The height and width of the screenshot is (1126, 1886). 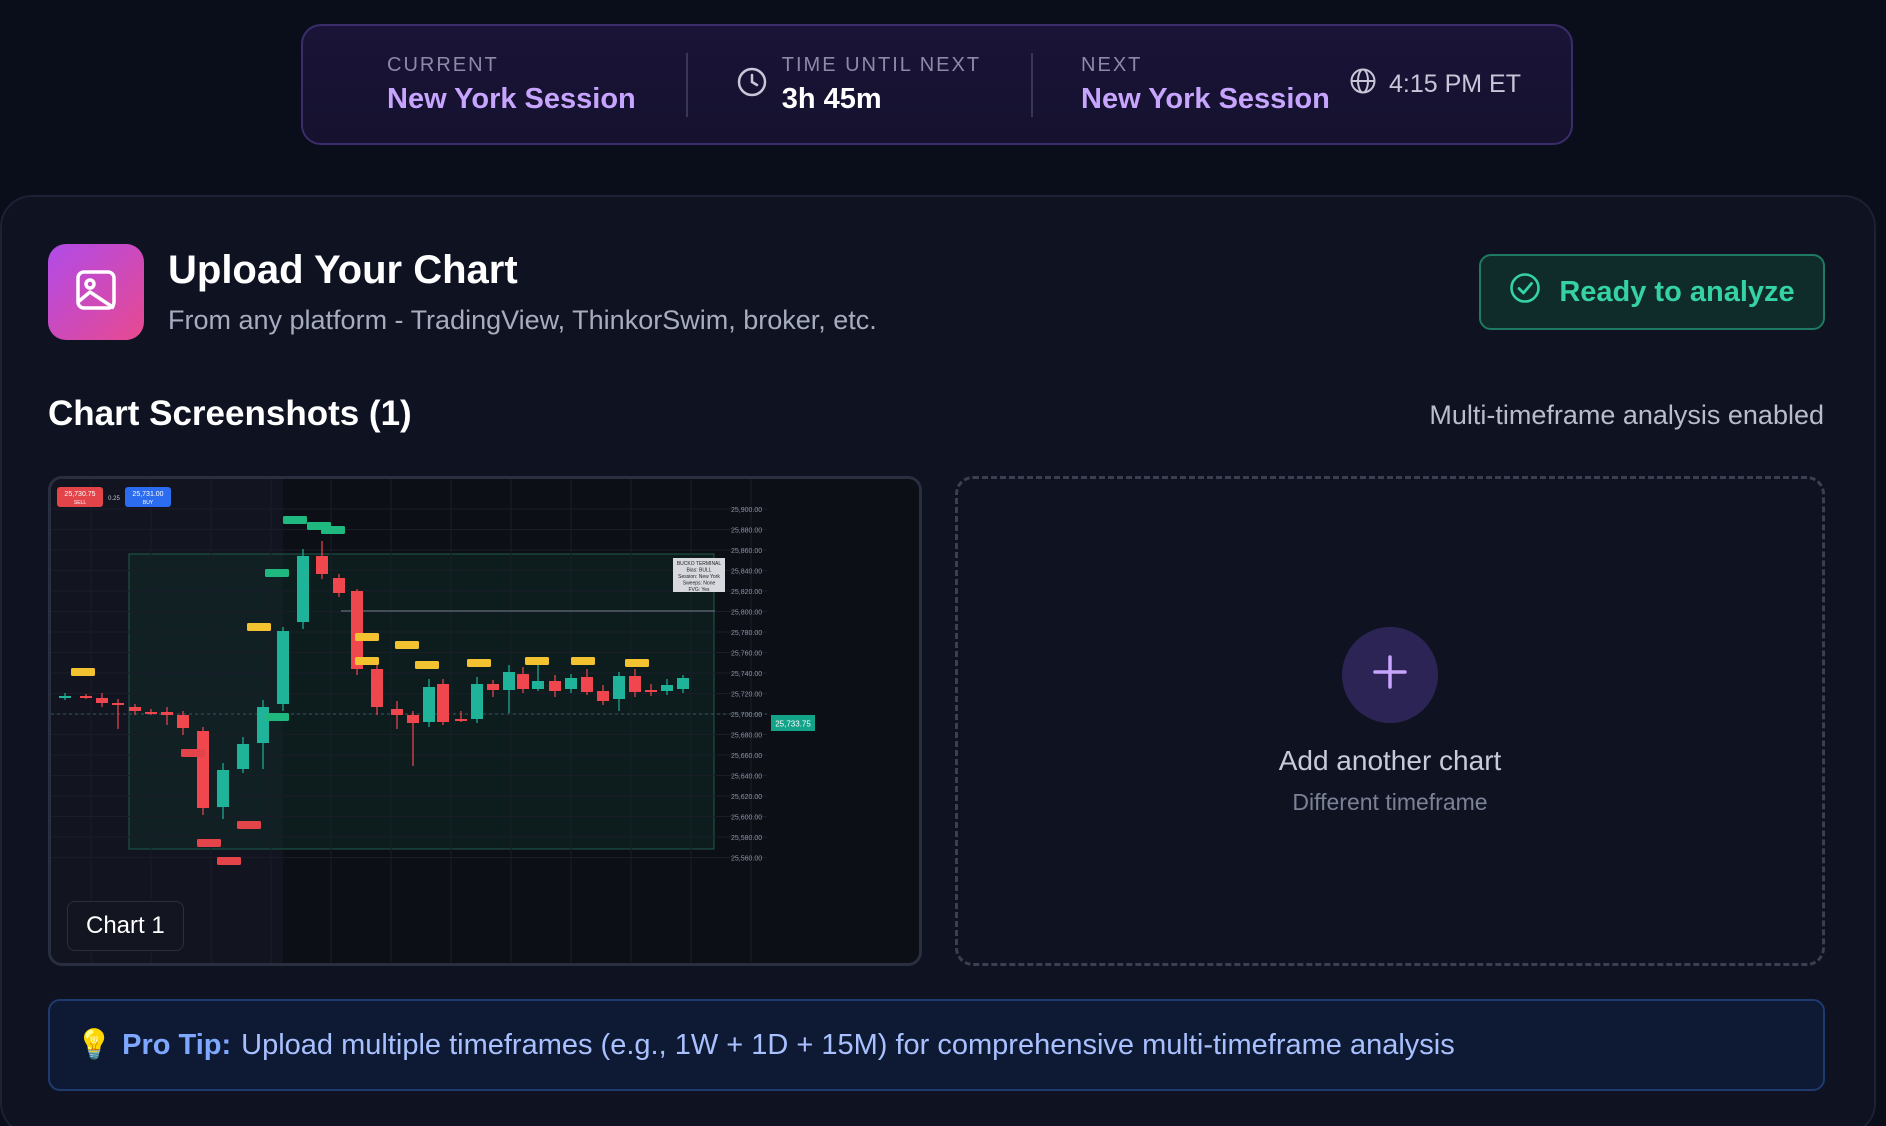 I want to click on price-tick: 25,640.00, so click(x=746, y=777).